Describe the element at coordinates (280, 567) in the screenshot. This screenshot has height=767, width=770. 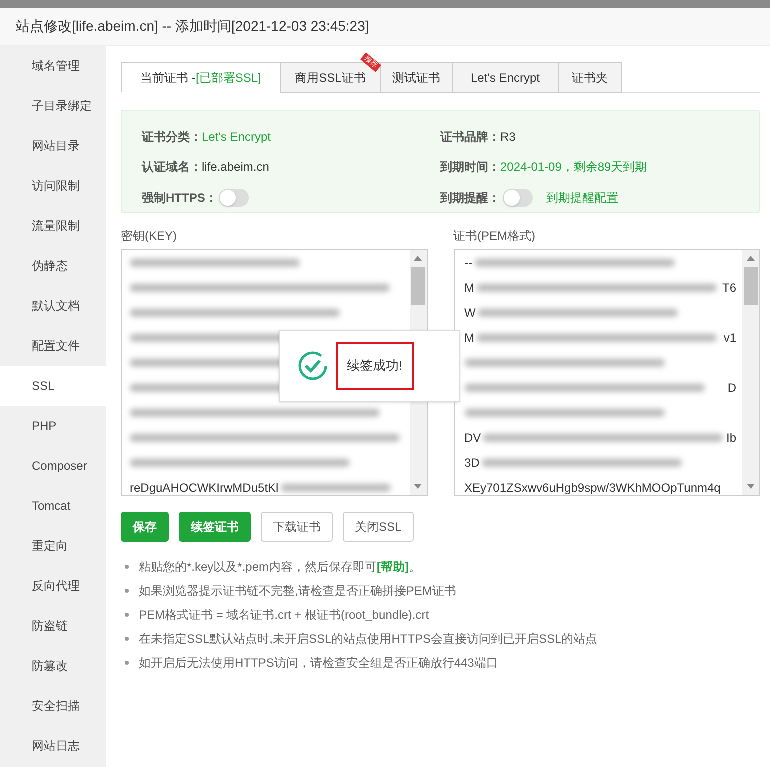
I see `note-text: 粘贴您的*.key以及*.pem内容，然后保存即可[帮助]。` at that location.